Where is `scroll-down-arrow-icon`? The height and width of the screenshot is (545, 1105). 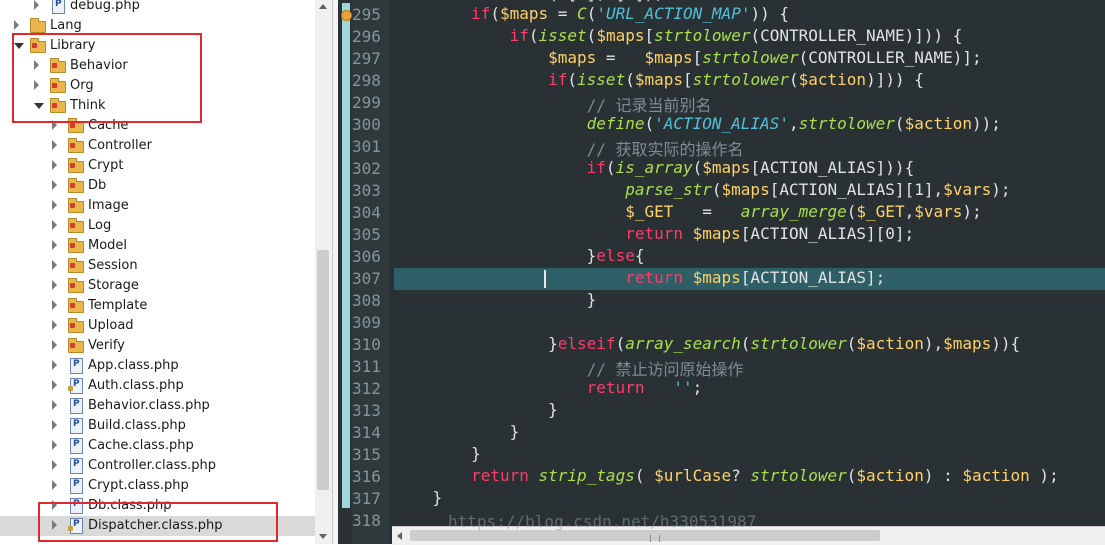 scroll-down-arrow-icon is located at coordinates (323, 536).